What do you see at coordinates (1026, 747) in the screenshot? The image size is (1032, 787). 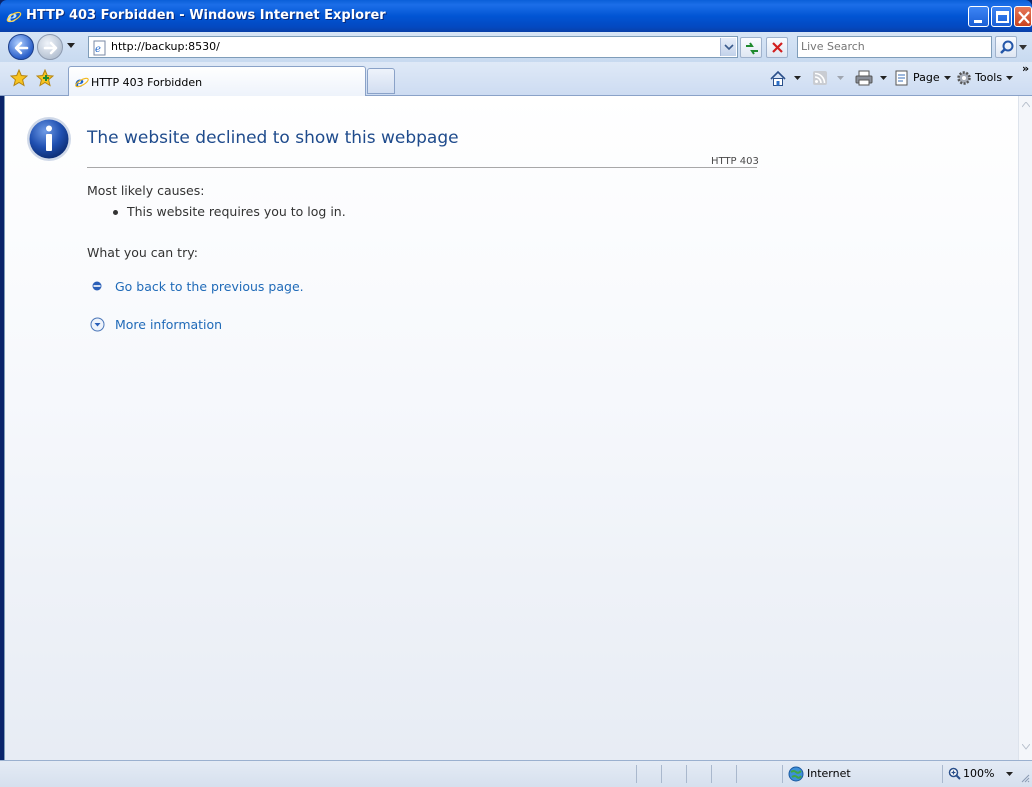 I see `scroll-down-icon` at bounding box center [1026, 747].